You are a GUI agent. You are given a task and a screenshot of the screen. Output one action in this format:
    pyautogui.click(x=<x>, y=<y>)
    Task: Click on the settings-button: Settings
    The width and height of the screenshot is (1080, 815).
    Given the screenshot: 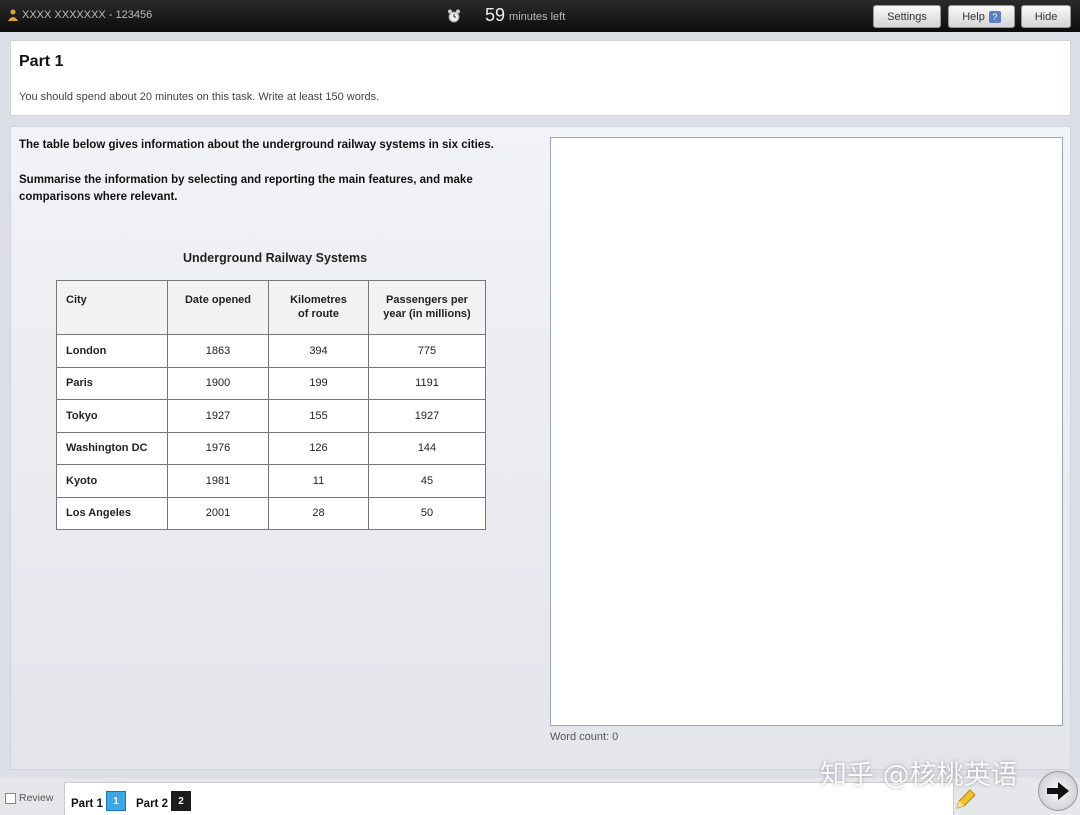 What is the action you would take?
    pyautogui.click(x=907, y=16)
    